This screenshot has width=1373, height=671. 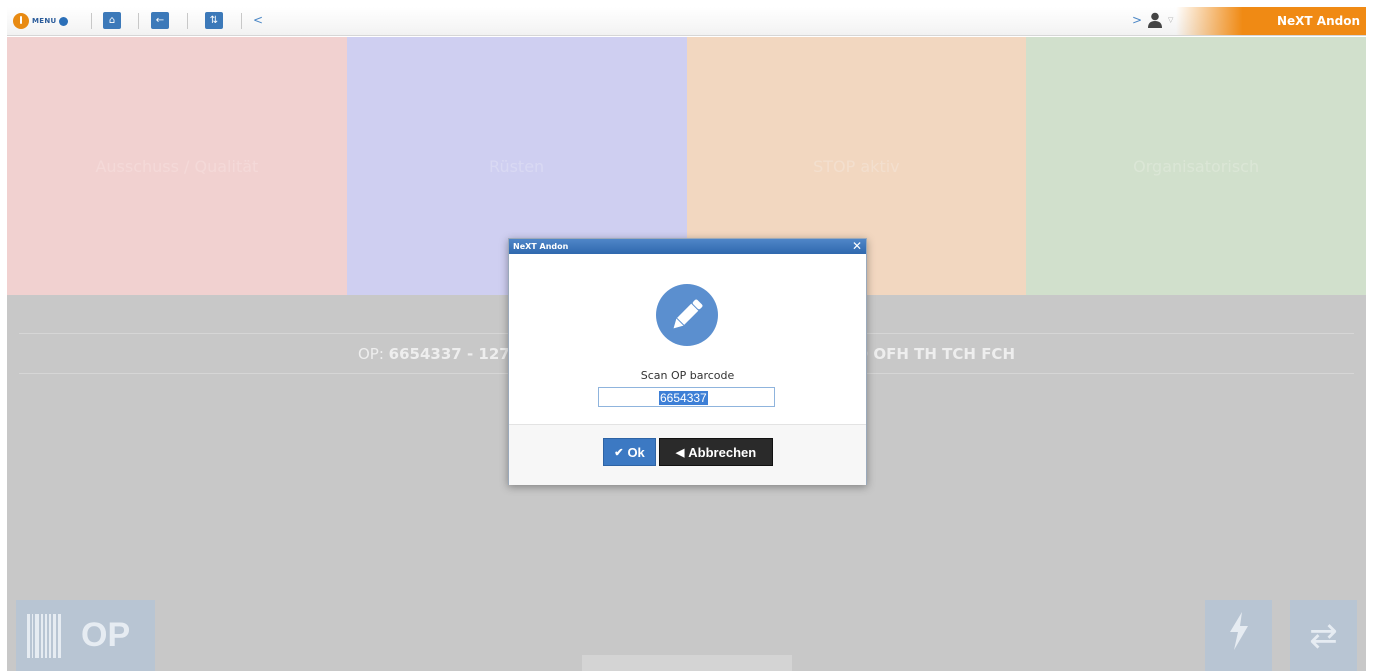 I want to click on tile-ausschuss-qualitaet: Ausschuss / Qualität, so click(x=177, y=166).